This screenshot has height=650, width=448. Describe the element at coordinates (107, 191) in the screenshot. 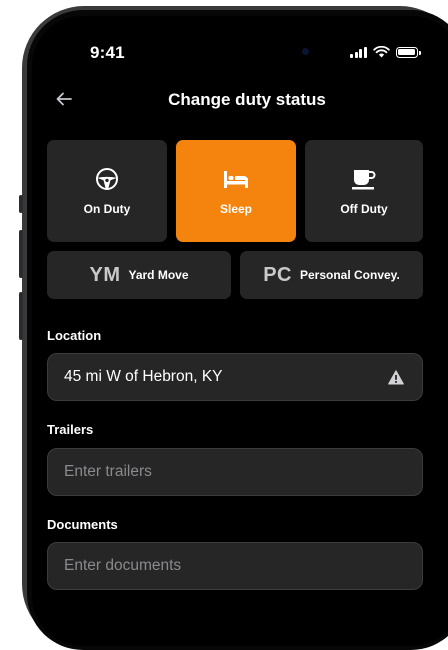

I see `duty-option-on-duty: On Duty` at that location.